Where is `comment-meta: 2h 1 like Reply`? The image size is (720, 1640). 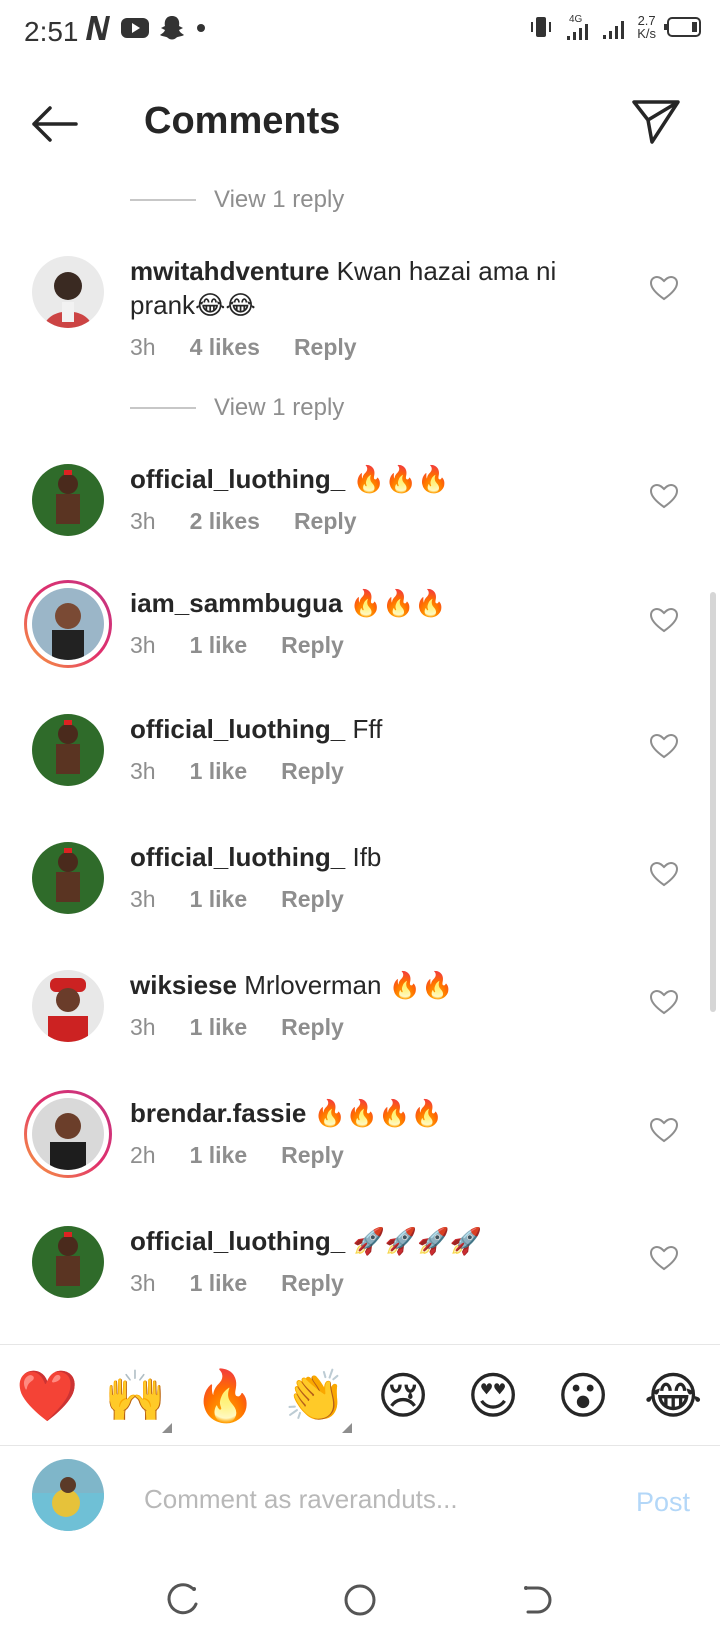 comment-meta: 2h 1 like Reply is located at coordinates (365, 1155).